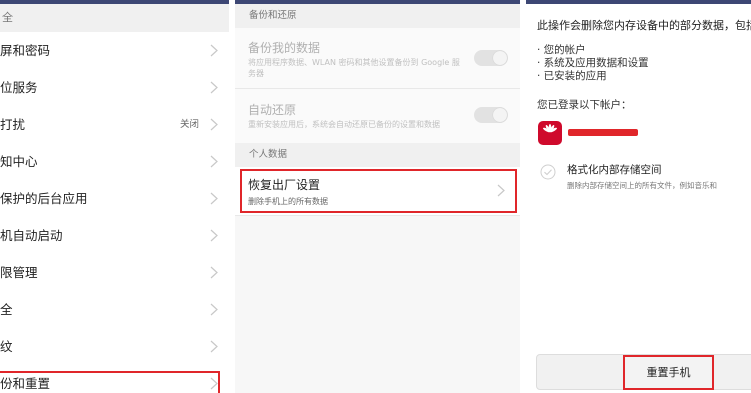 The height and width of the screenshot is (393, 751). Describe the element at coordinates (344, 124) in the screenshot. I see `restore-desc: 重新安装应用后，系统会自动还原已备份的设置和数据` at that location.